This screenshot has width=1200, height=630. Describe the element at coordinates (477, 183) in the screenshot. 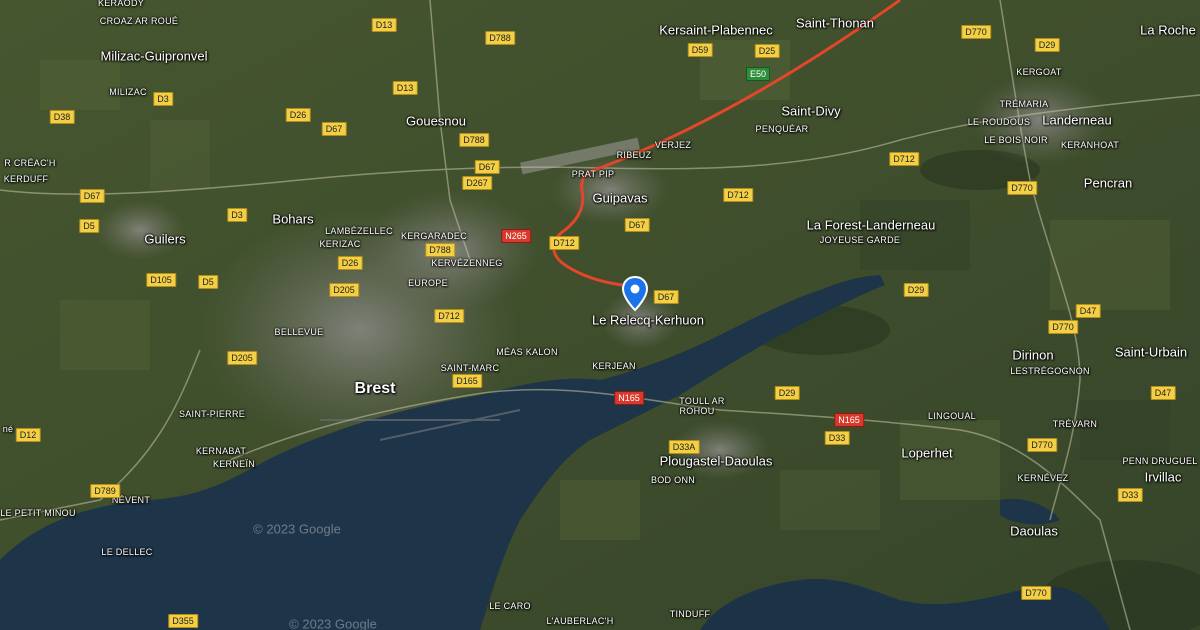

I see `road-shield: D267` at that location.